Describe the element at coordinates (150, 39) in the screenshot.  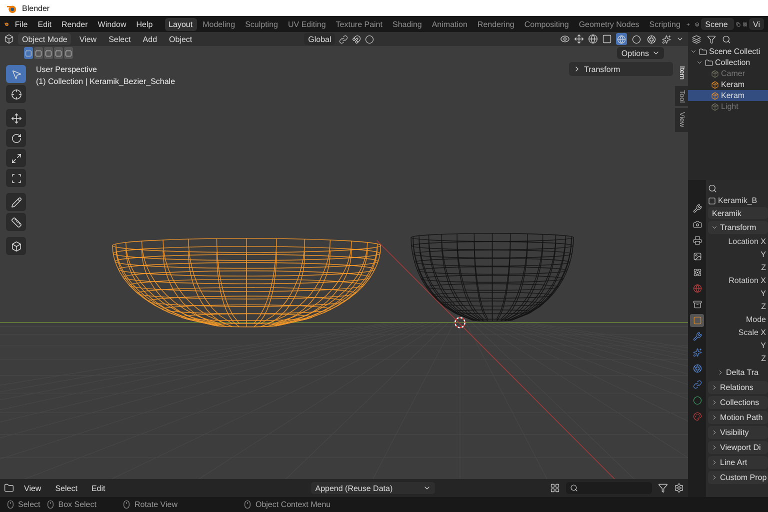
I see `menu-item: Add` at that location.